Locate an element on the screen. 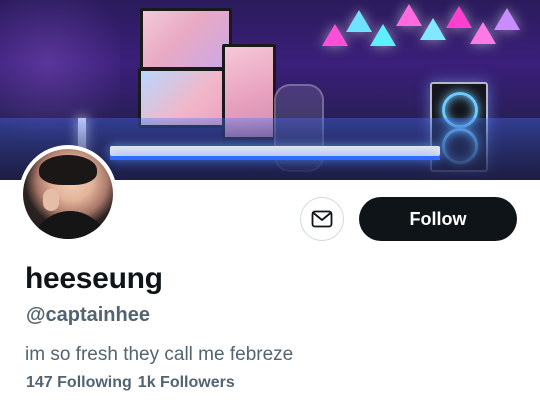 This screenshot has height=409, width=540. avatar-image is located at coordinates (68, 194).